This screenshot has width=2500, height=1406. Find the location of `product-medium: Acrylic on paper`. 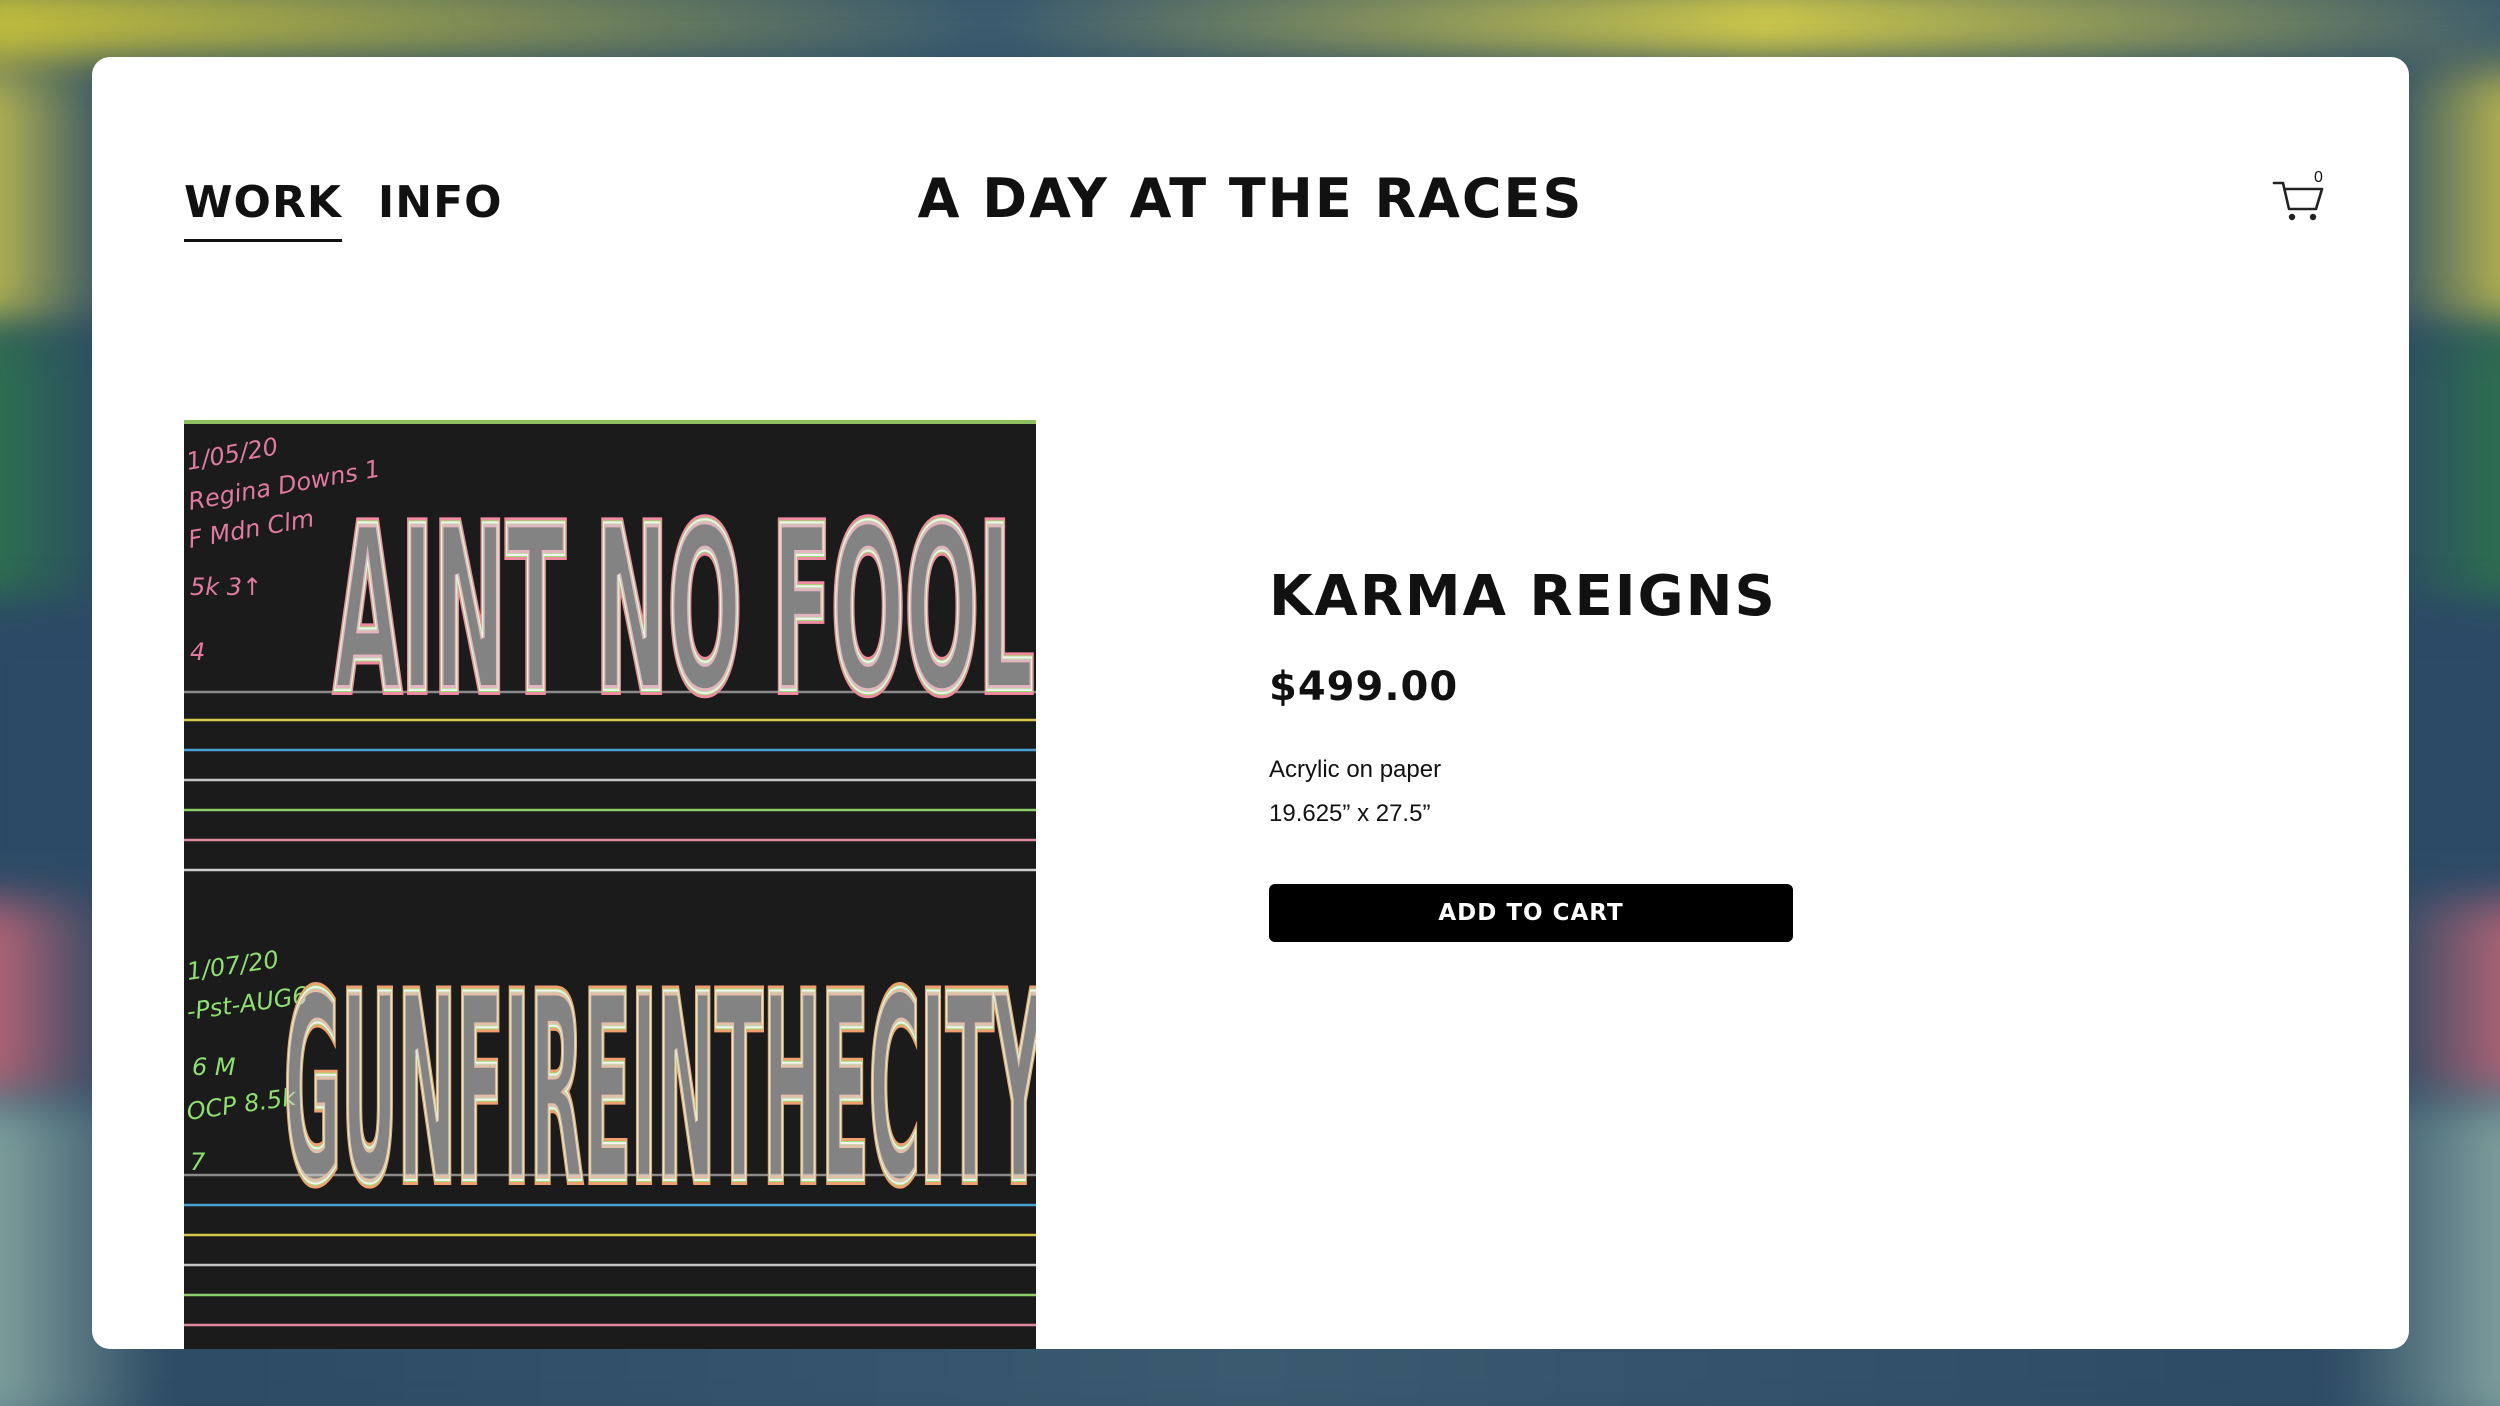

product-medium: Acrylic on paper is located at coordinates (1355, 769).